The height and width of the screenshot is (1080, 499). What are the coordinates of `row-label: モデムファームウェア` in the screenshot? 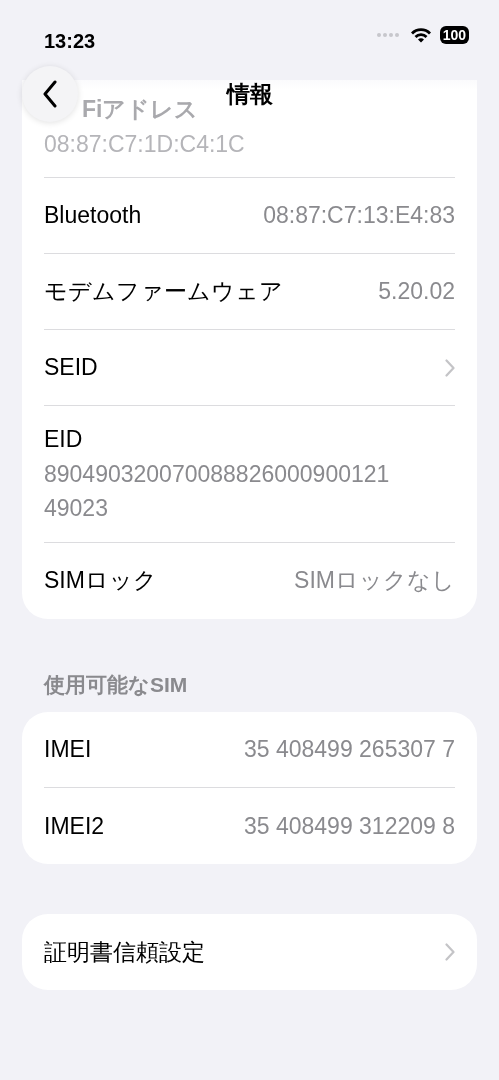 It's located at (163, 292).